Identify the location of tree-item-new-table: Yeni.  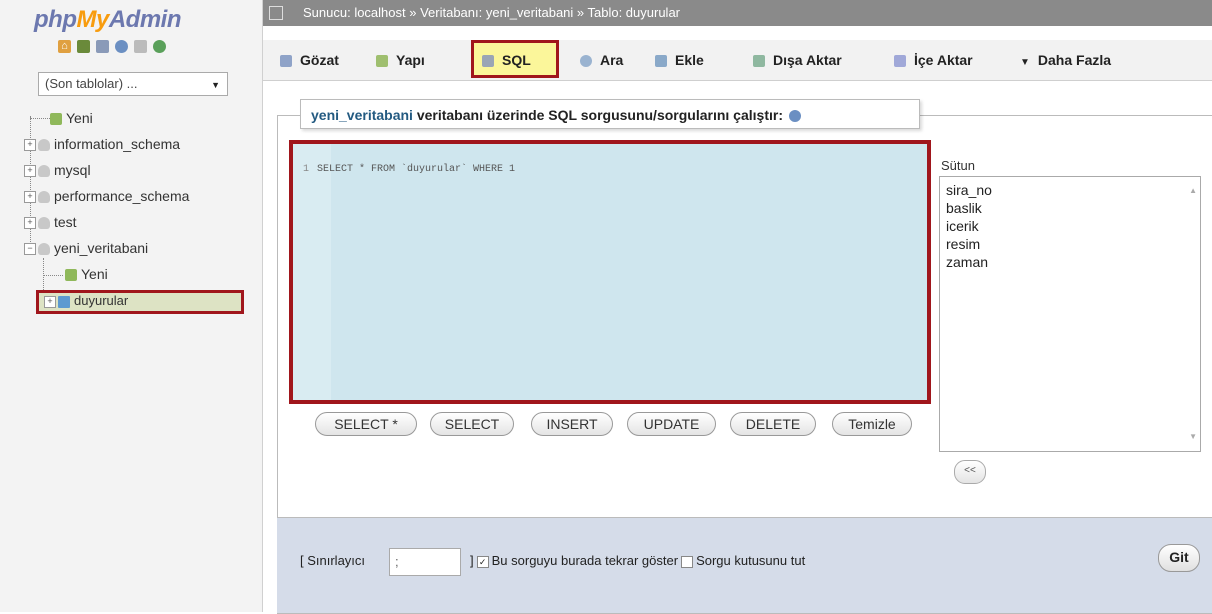
(86, 274).